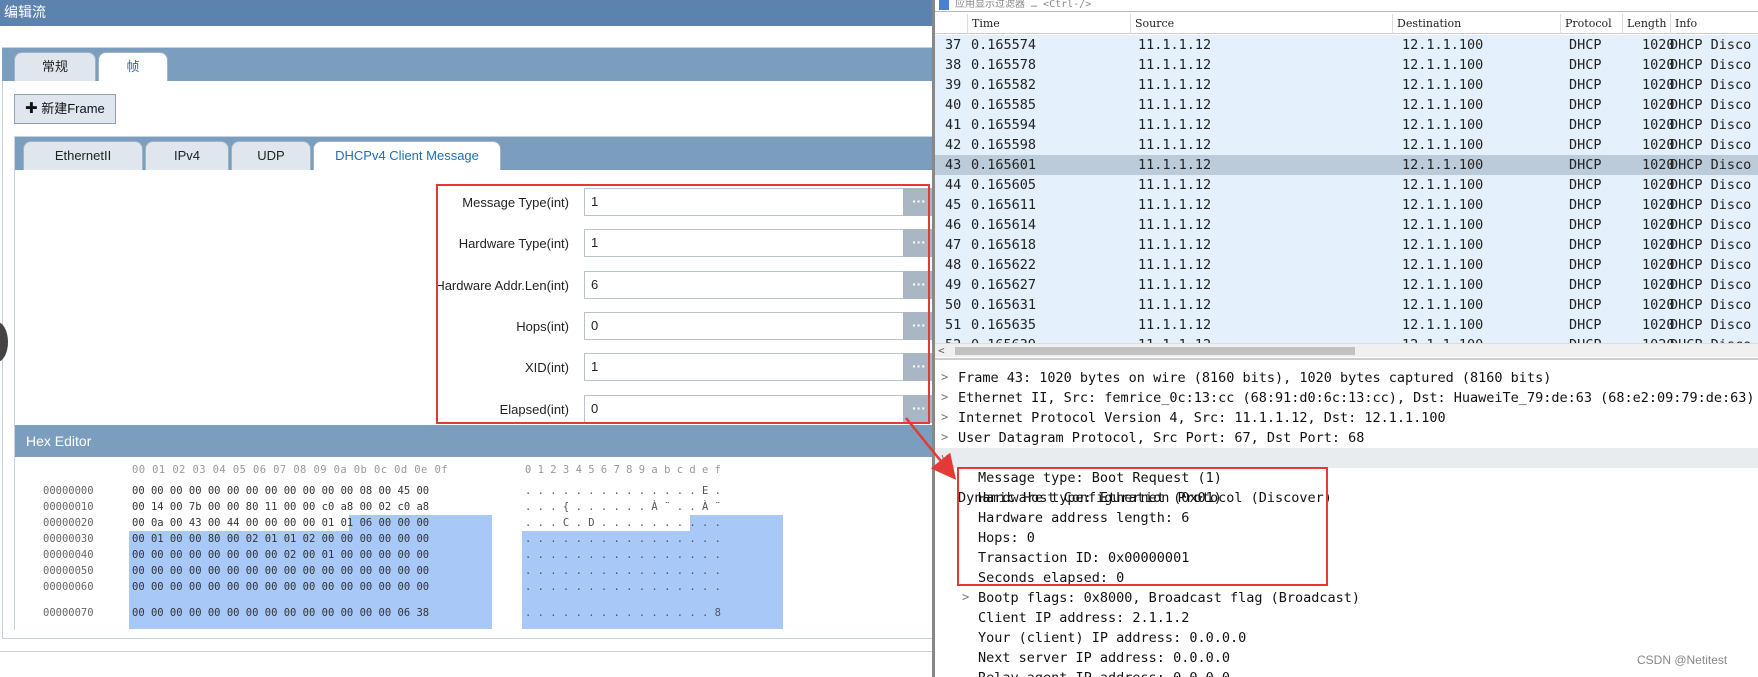 Image resolution: width=1758 pixels, height=677 pixels. I want to click on watermark: CSDN @Netitest, so click(1682, 660).